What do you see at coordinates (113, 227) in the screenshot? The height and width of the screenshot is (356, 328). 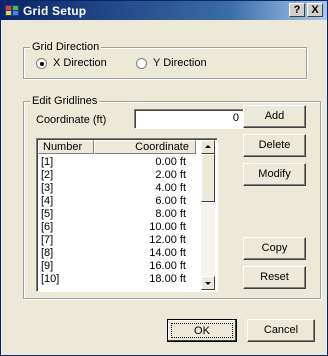 I see `list-item: [6] 10.00 ft` at bounding box center [113, 227].